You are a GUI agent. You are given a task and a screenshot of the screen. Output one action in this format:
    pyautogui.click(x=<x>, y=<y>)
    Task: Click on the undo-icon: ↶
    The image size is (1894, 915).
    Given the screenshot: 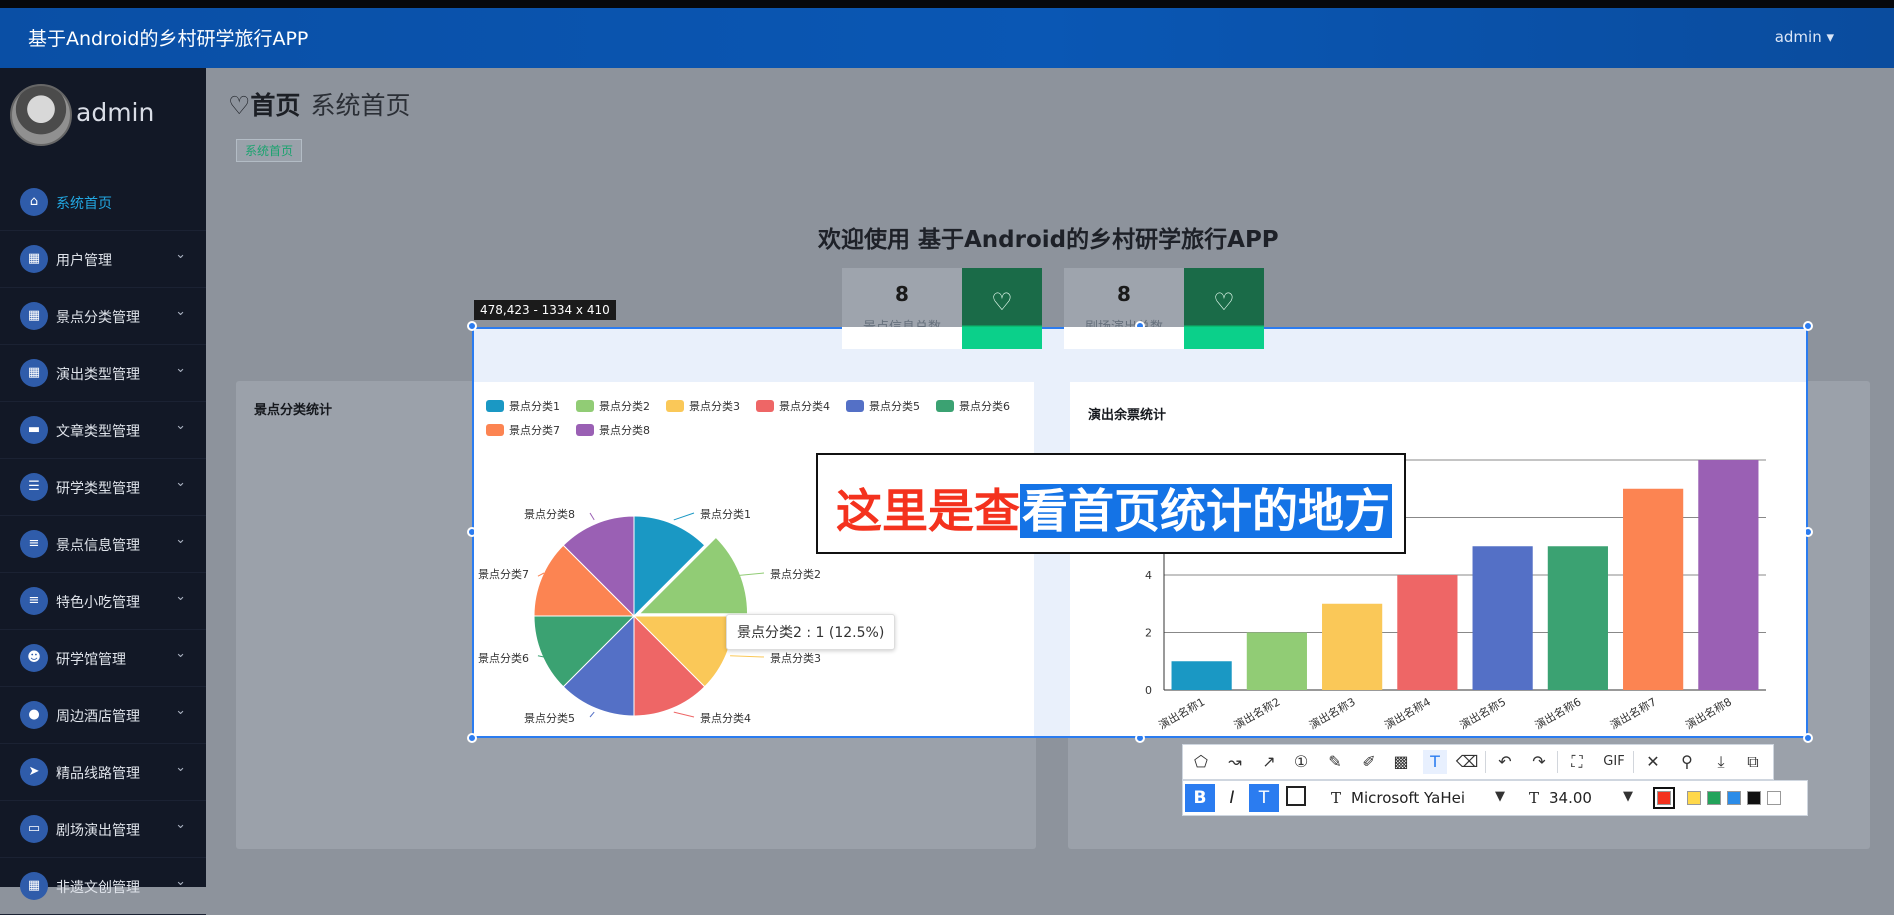 What is the action you would take?
    pyautogui.click(x=1505, y=762)
    